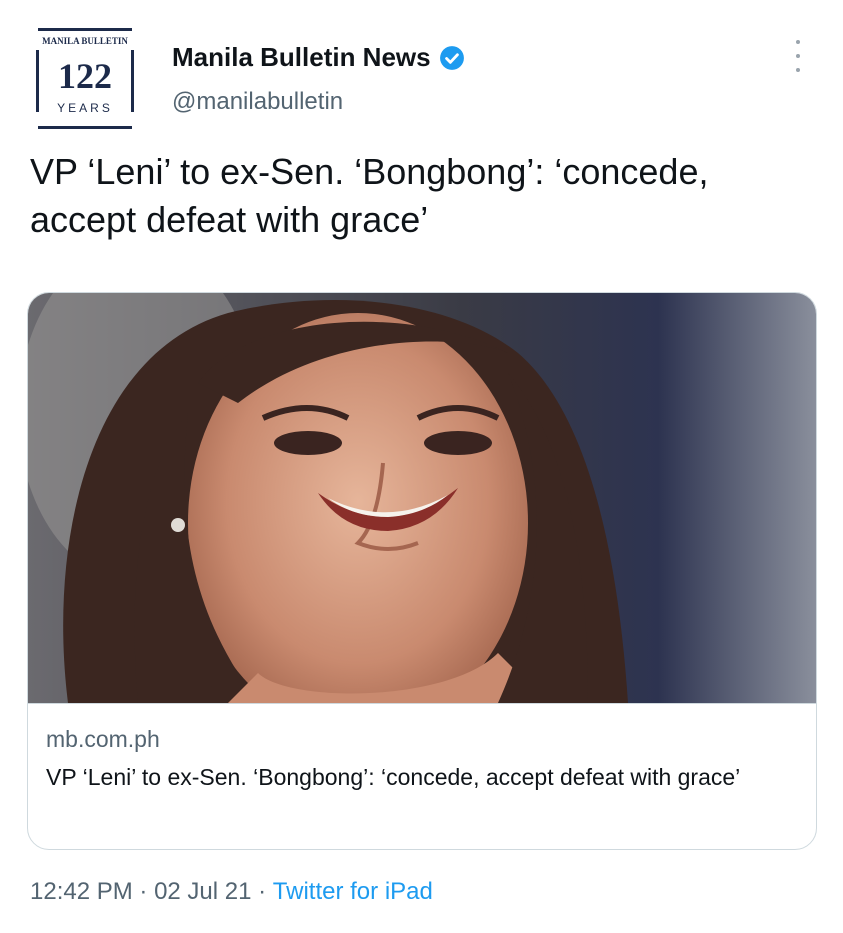 Image resolution: width=843 pixels, height=933 pixels. What do you see at coordinates (85, 41) in the screenshot?
I see `svg-text: MANILA BULLETIN` at bounding box center [85, 41].